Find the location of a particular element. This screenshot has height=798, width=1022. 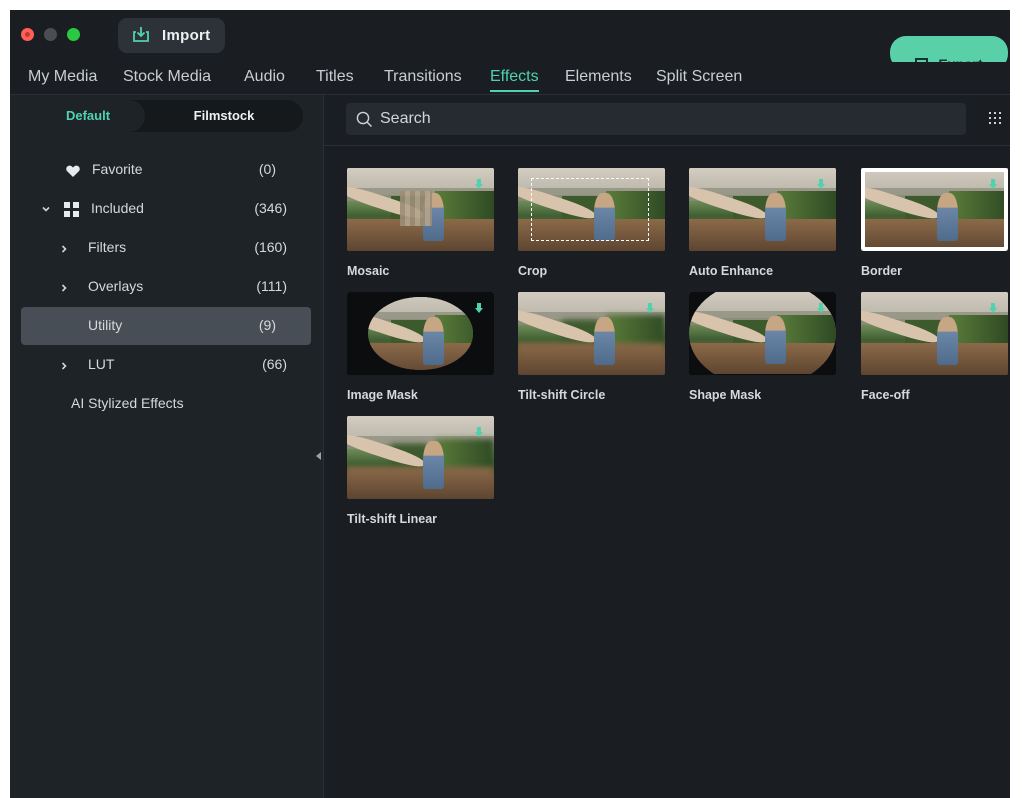

import-label: Import is located at coordinates (186, 35).